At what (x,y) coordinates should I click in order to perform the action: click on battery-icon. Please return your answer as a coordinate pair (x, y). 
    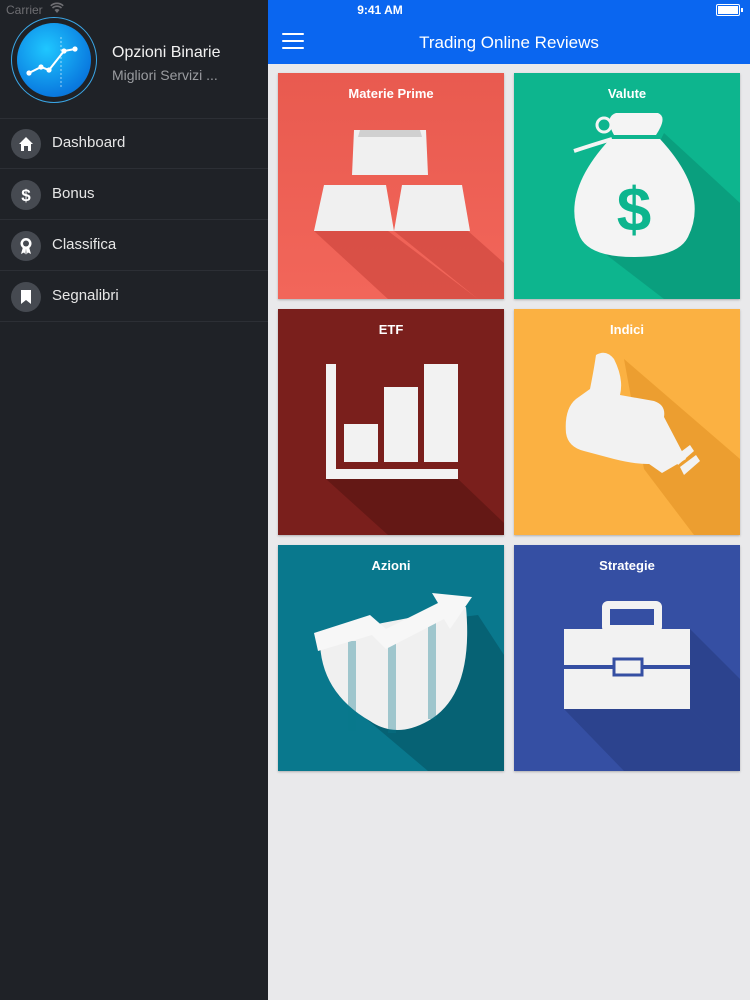
    Looking at the image, I should click on (729, 10).